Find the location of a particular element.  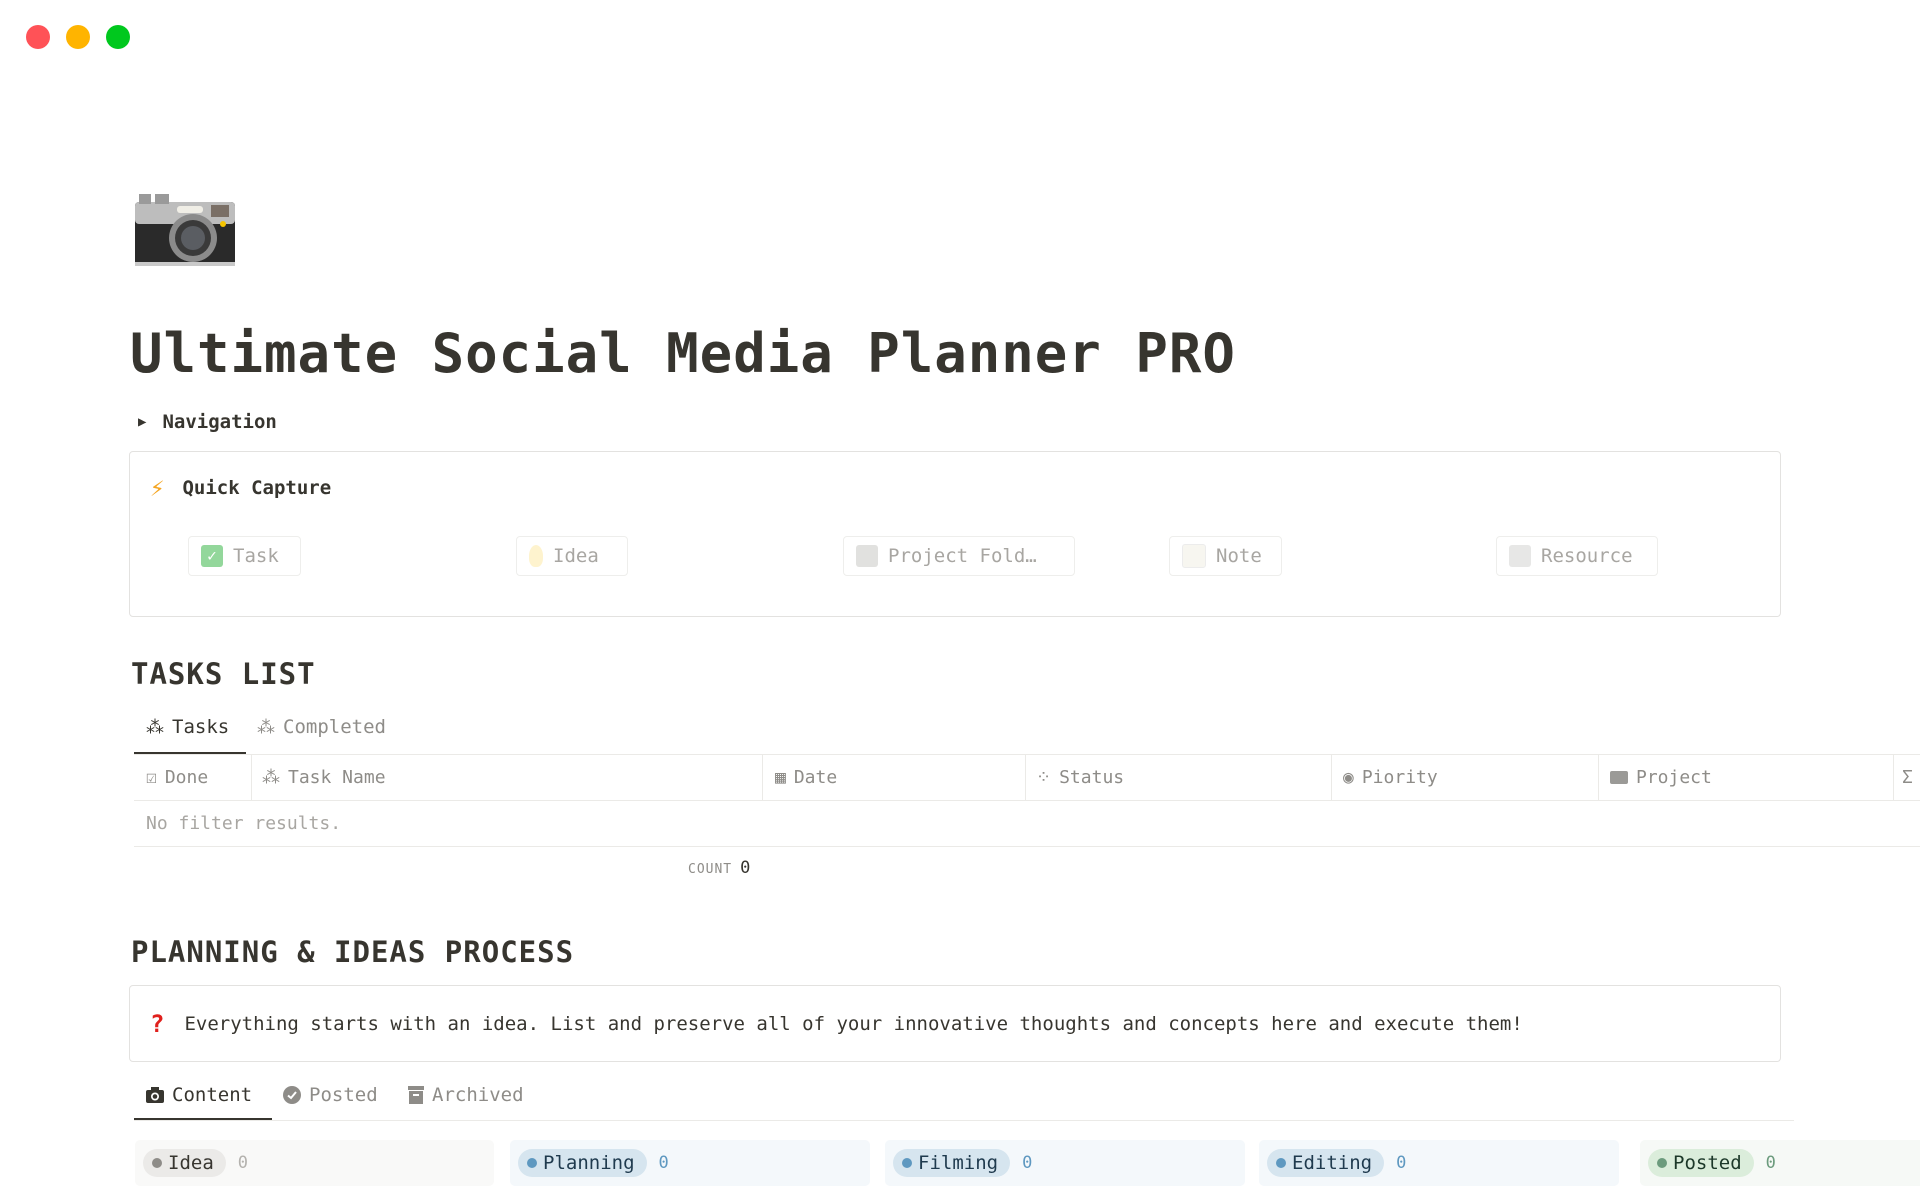

minimize-window-button is located at coordinates (78, 37).